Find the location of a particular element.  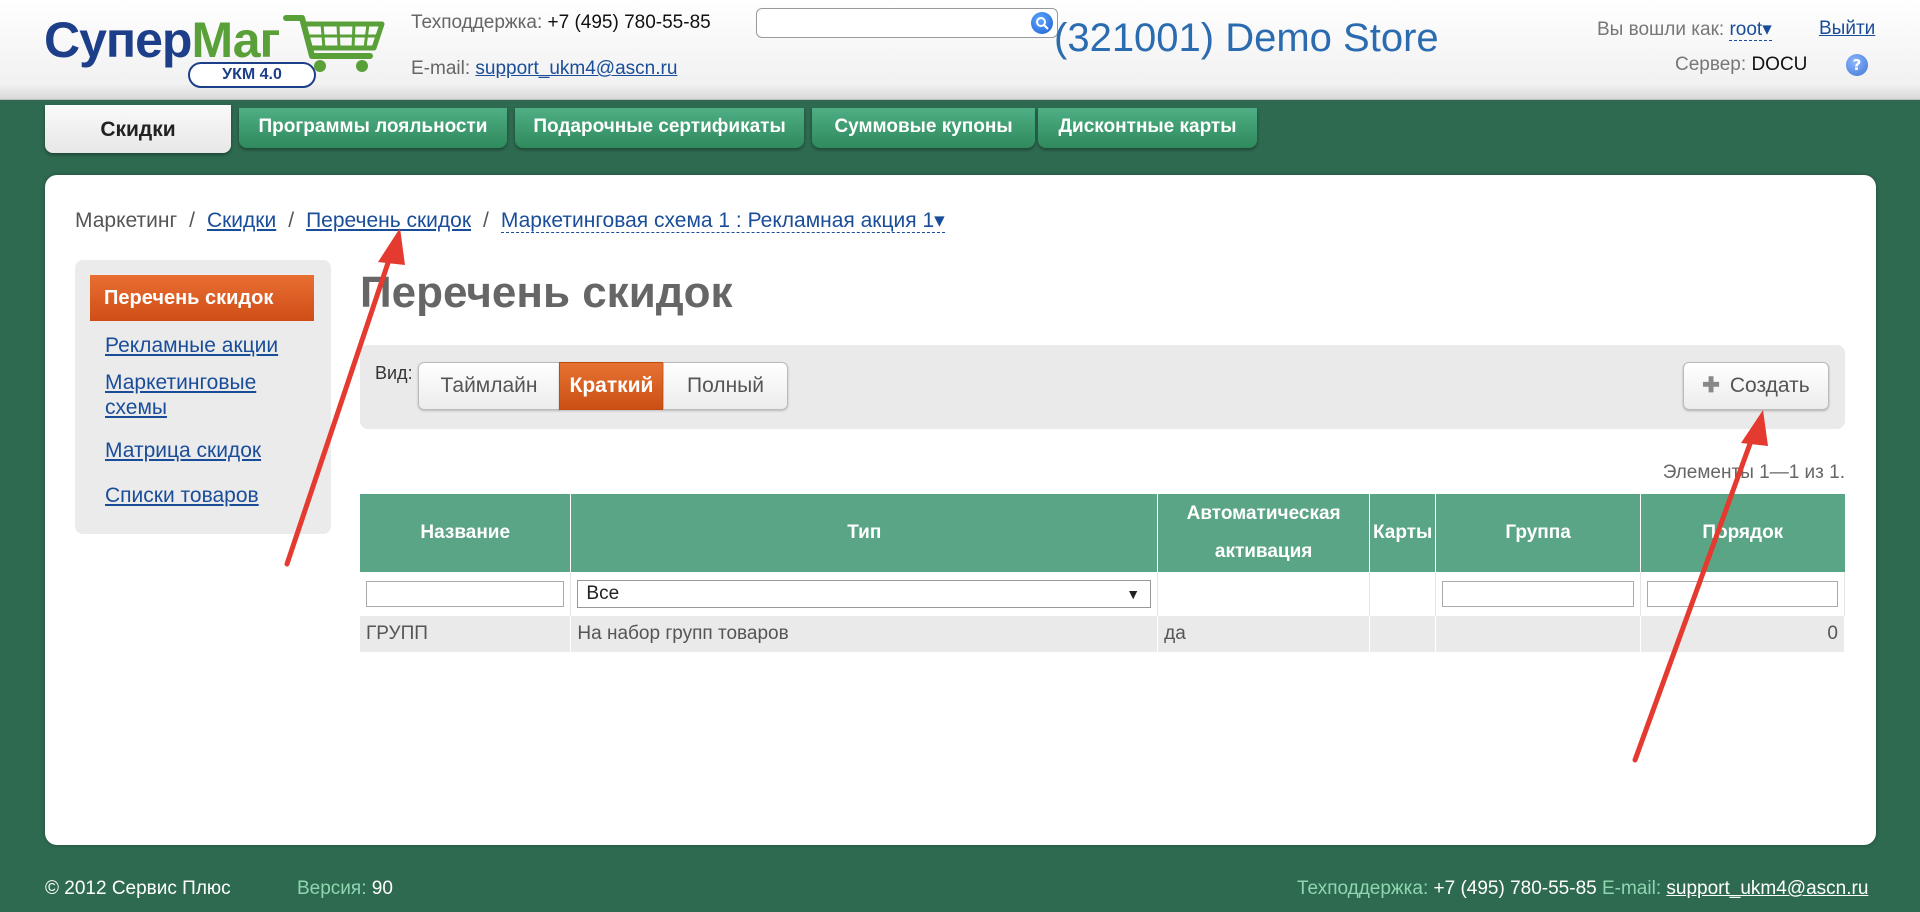

breadcrumb-discount-list: Перечень скидок is located at coordinates (388, 220).